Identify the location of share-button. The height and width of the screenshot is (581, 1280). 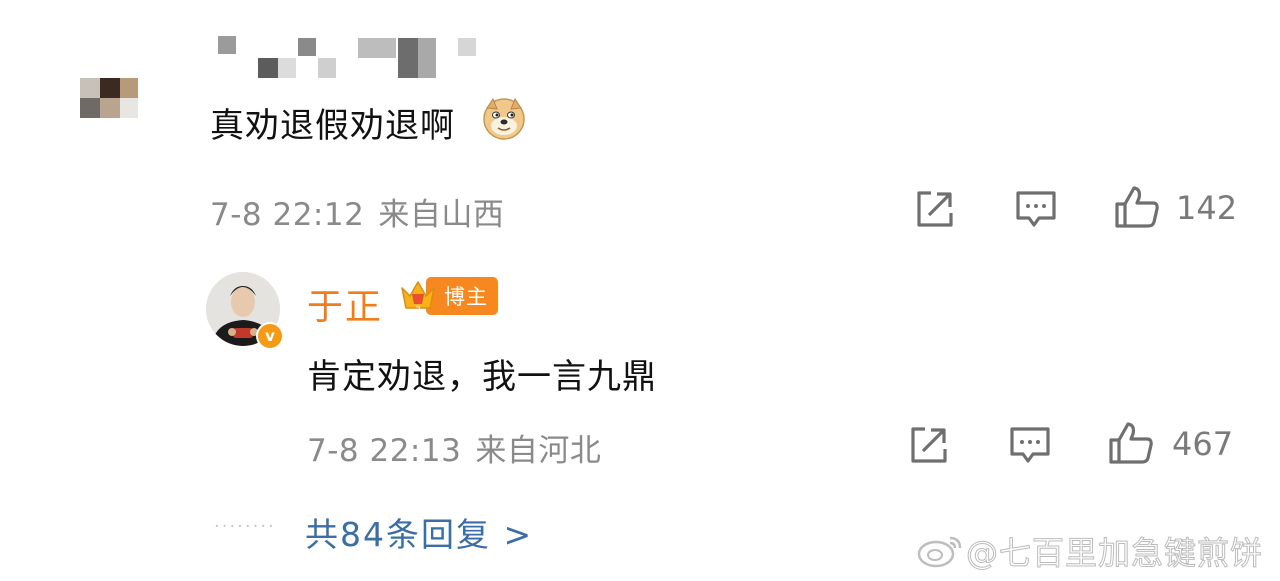
(935, 209).